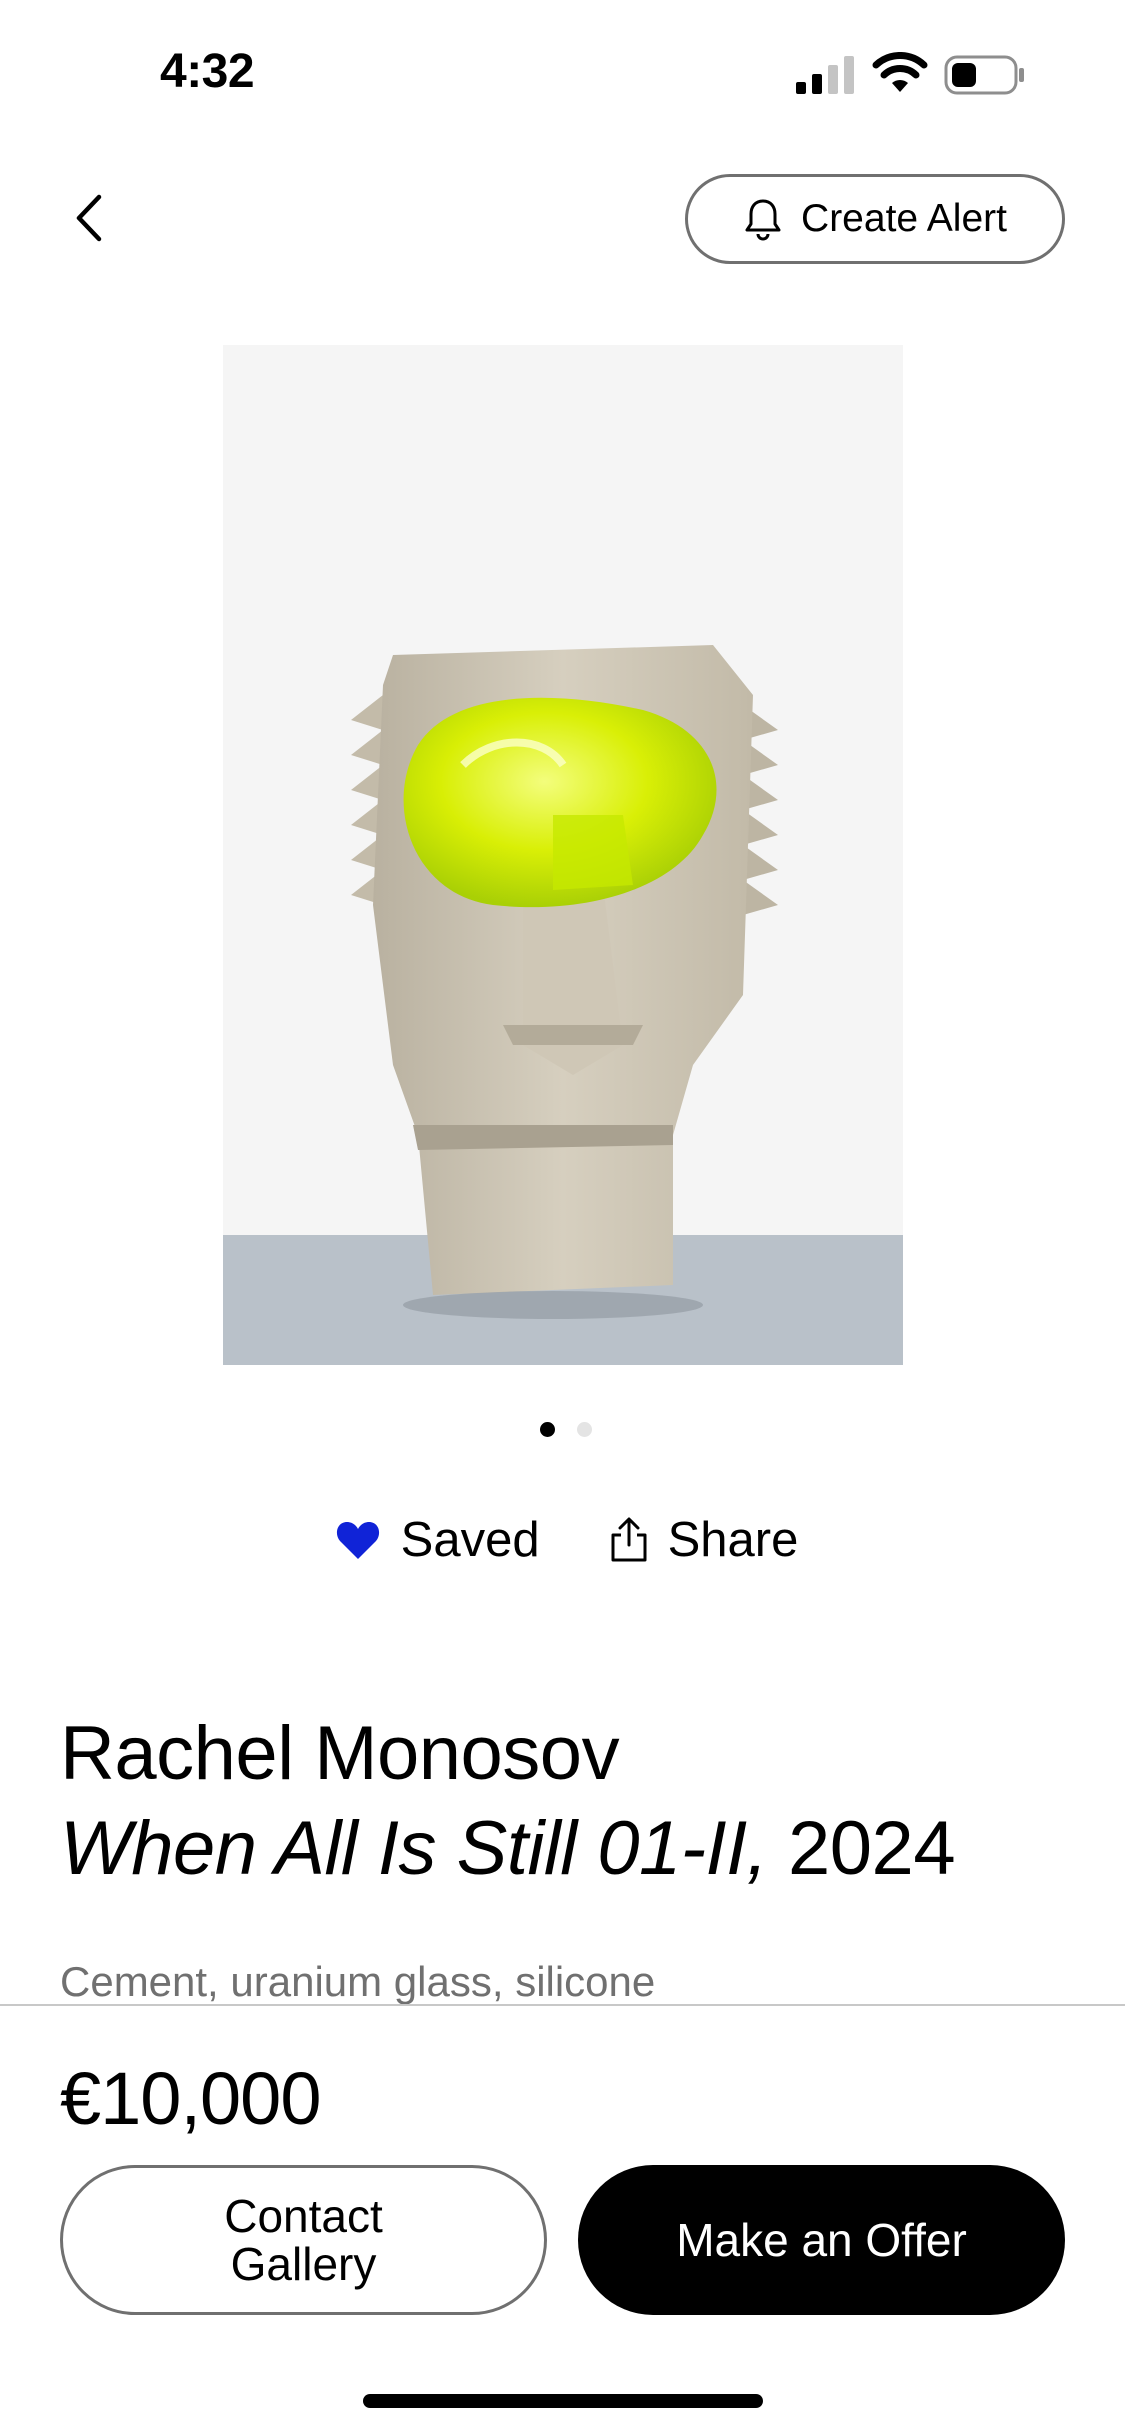 The height and width of the screenshot is (2436, 1125). Describe the element at coordinates (763, 220) in the screenshot. I see `bell-icon` at that location.